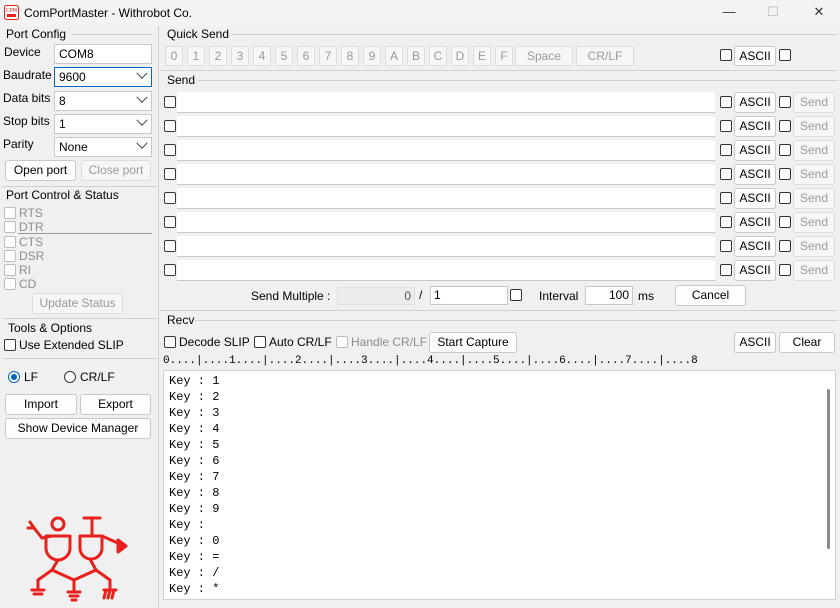 This screenshot has height=608, width=840. Describe the element at coordinates (115, 404) in the screenshot. I see `export-button: Export` at that location.